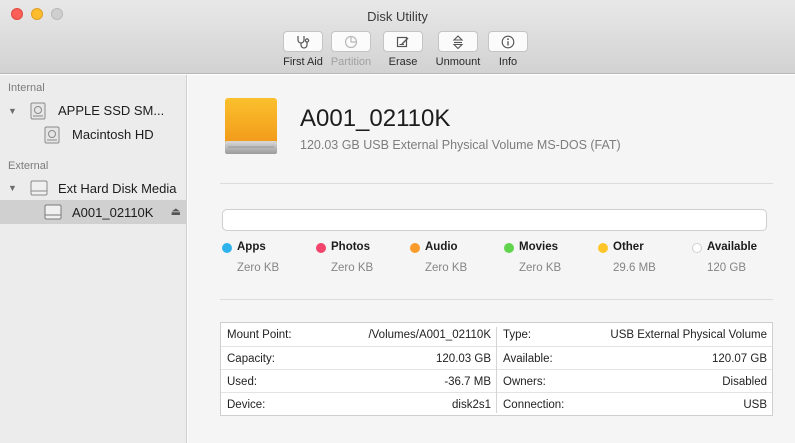 The image size is (795, 443). What do you see at coordinates (494, 220) in the screenshot?
I see `usage-bar` at bounding box center [494, 220].